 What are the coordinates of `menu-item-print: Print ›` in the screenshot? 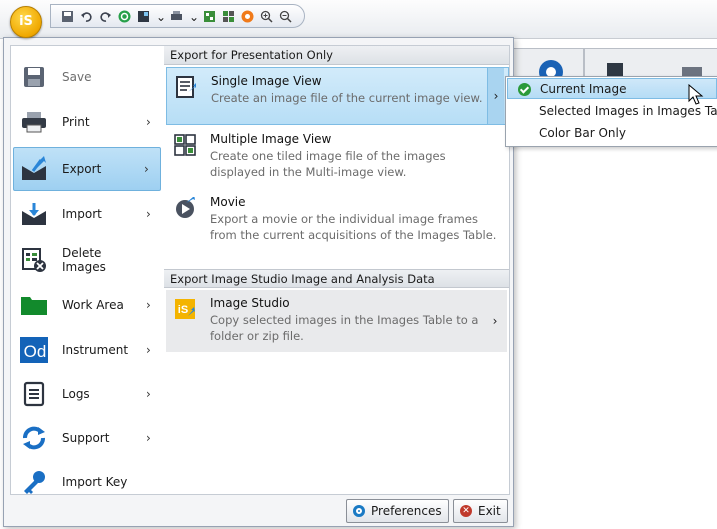 It's located at (88, 122).